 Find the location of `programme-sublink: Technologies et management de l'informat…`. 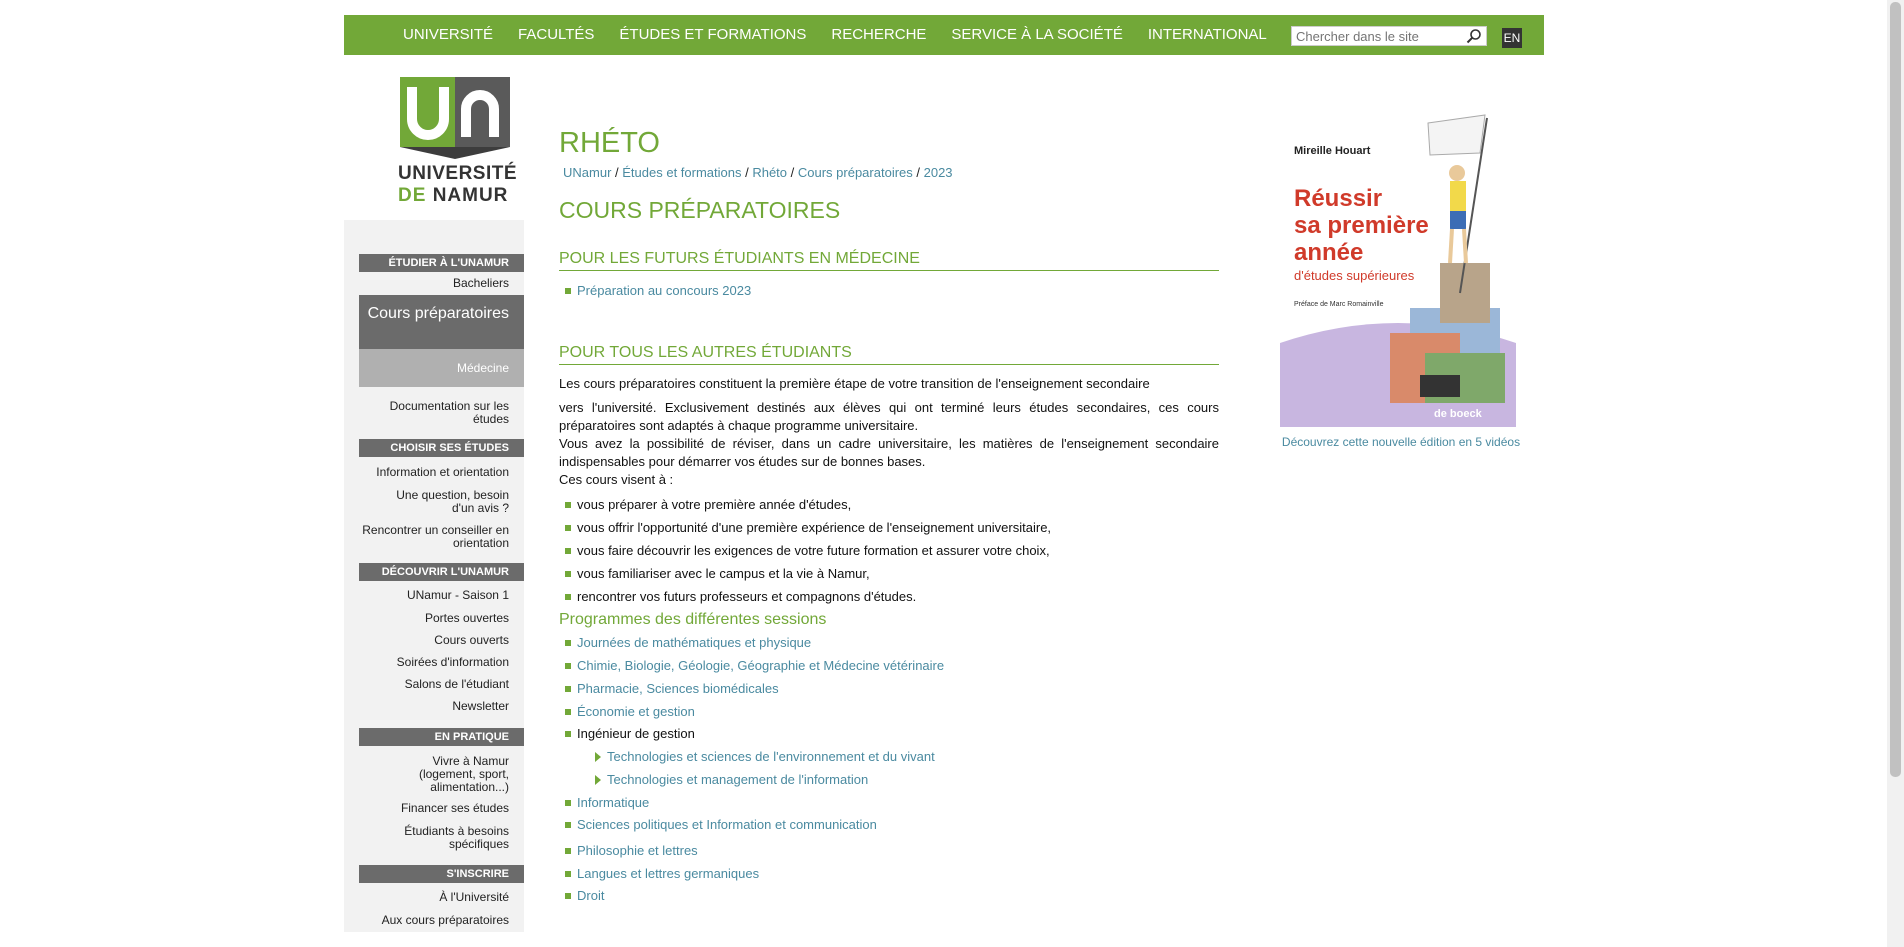

programme-sublink: Technologies et management de l'informat… is located at coordinates (731, 779).